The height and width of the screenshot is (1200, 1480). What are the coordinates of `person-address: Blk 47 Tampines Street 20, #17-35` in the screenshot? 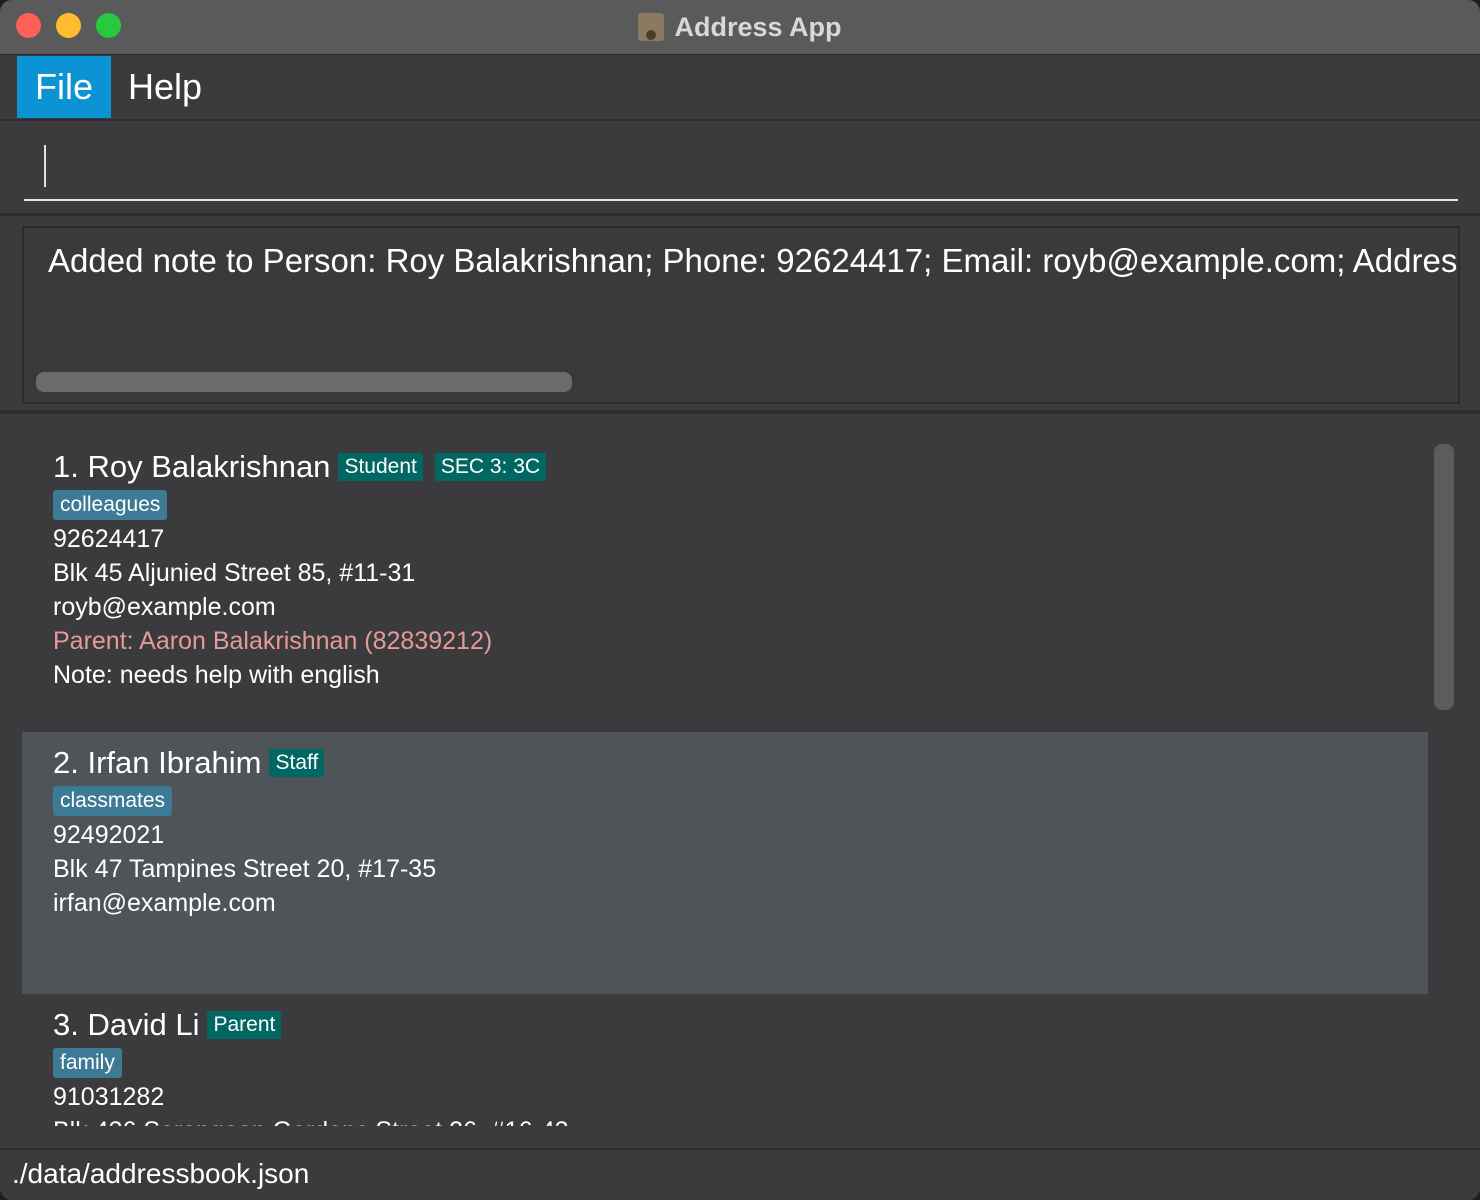 It's located at (245, 869).